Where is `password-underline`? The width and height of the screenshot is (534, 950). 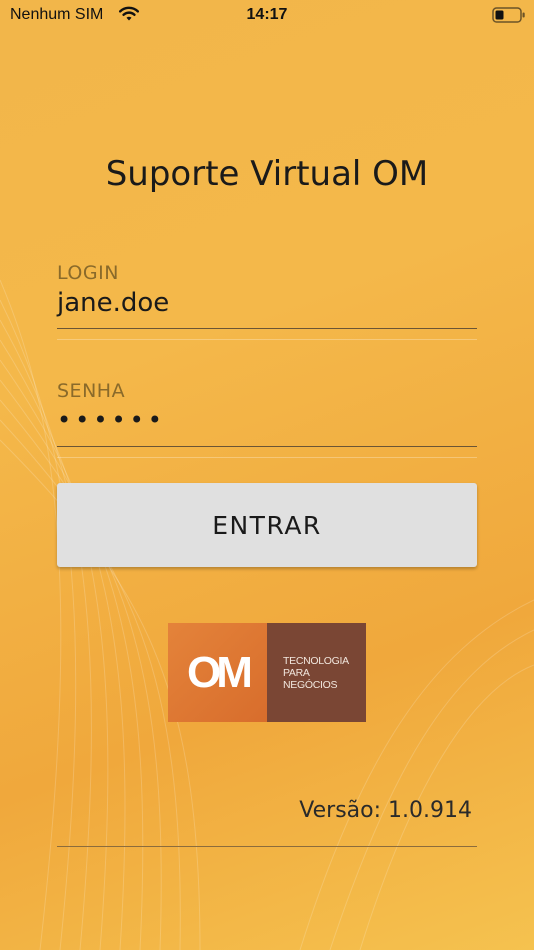
password-underline is located at coordinates (267, 446).